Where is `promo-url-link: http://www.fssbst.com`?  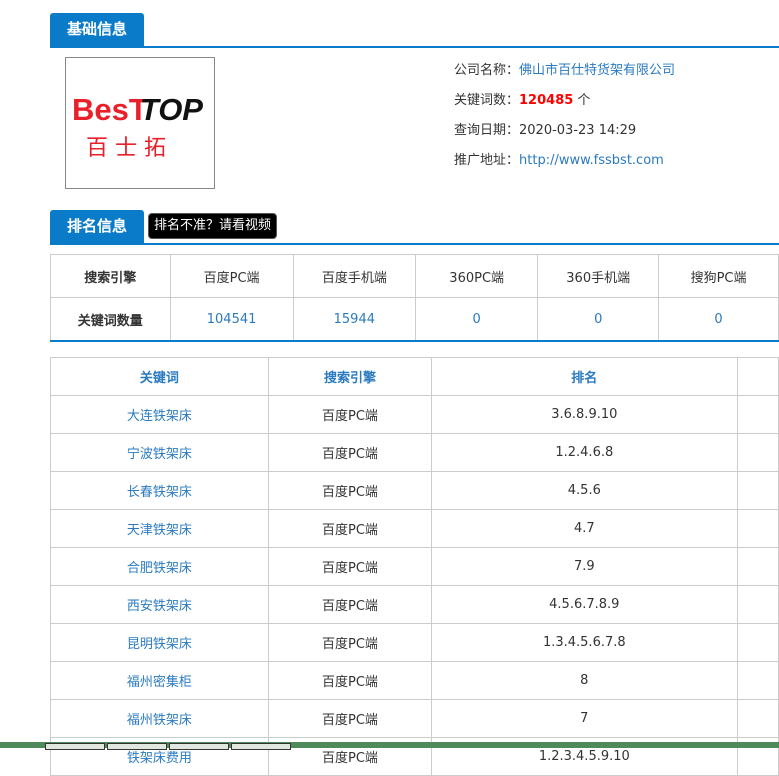
promo-url-link: http://www.fssbst.com is located at coordinates (591, 160).